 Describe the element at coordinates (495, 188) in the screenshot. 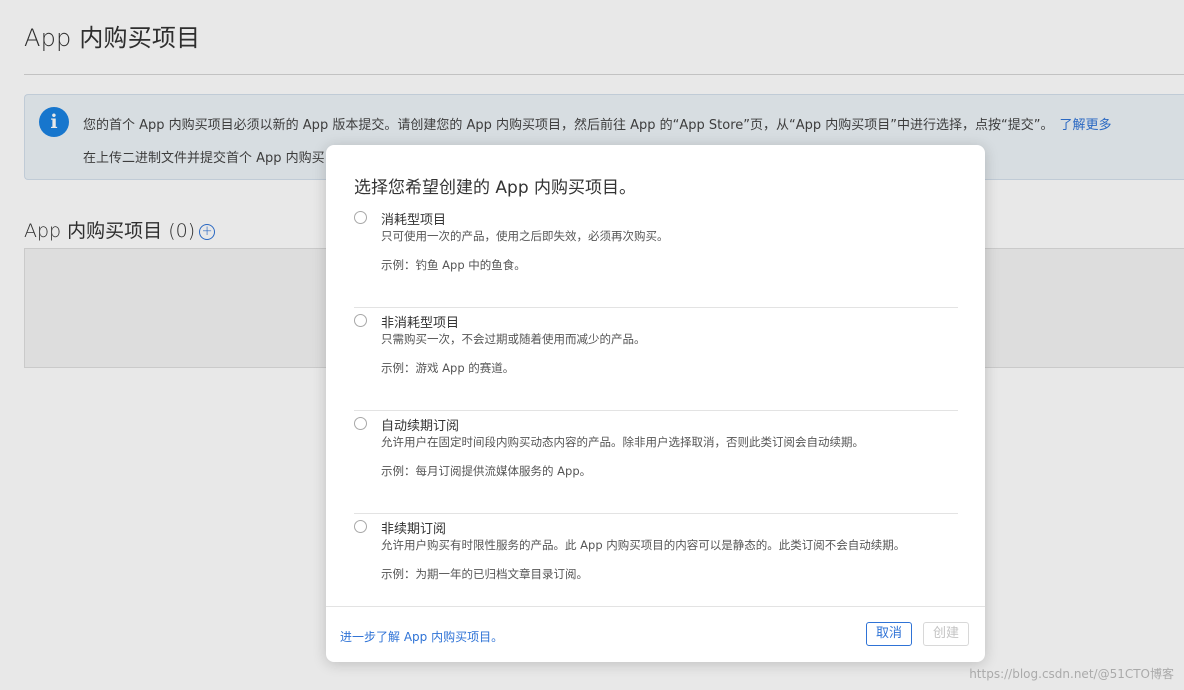

I see `dialog-title: 选择您希望创建的 App 内购买项目。` at that location.